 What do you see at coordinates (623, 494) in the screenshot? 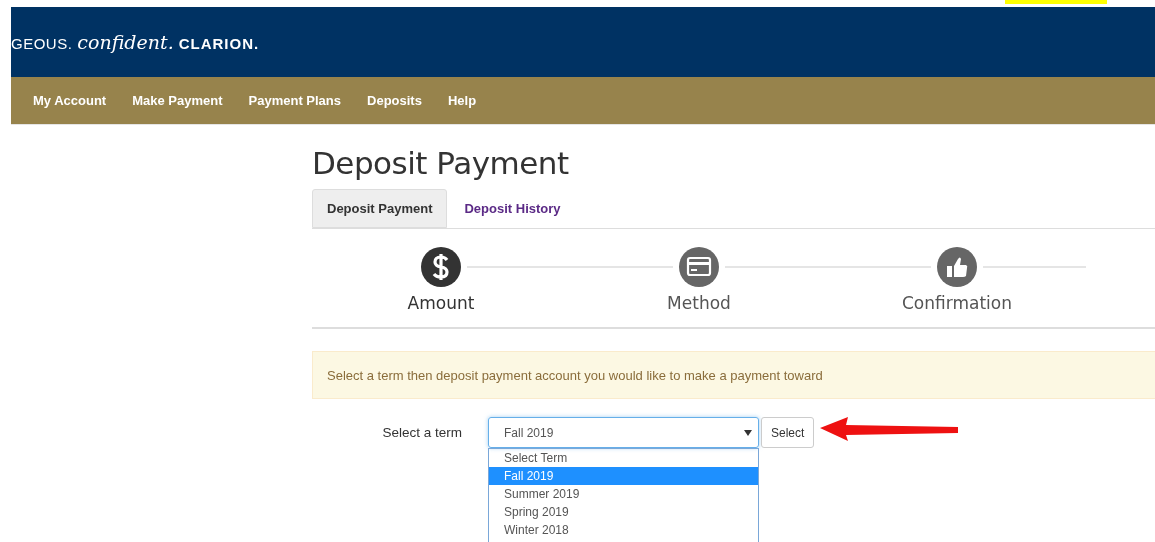
I see `dropdown-option: Summer 2019` at bounding box center [623, 494].